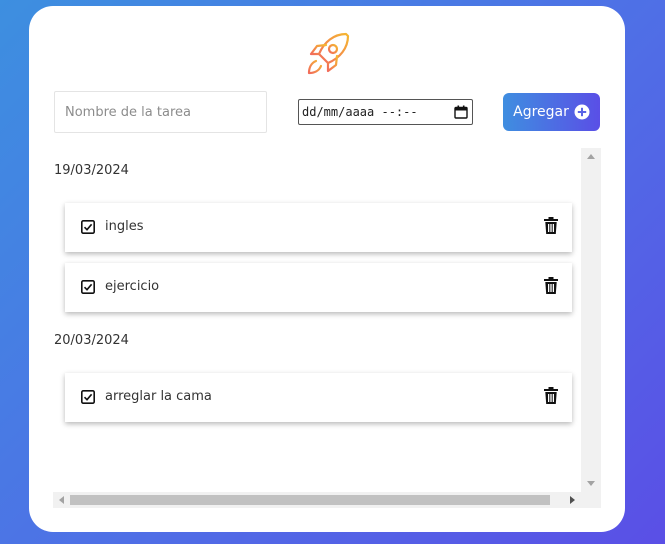  I want to click on task-label: arreglar la cama, so click(158, 396).